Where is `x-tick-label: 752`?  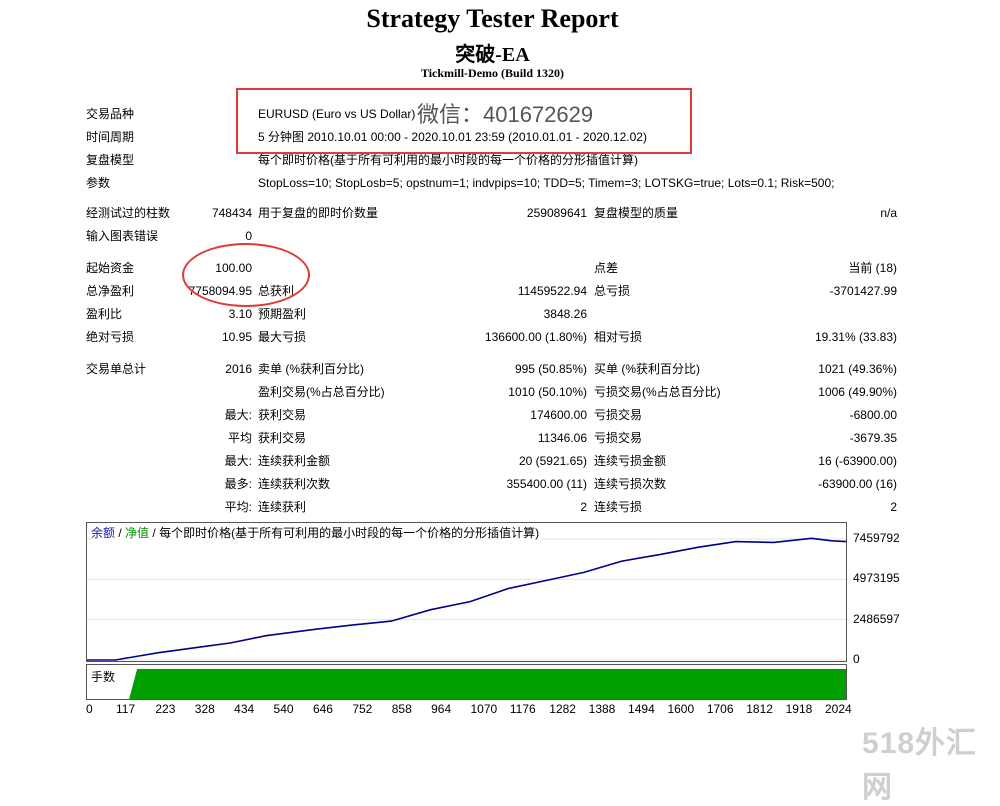
x-tick-label: 752 is located at coordinates (362, 709).